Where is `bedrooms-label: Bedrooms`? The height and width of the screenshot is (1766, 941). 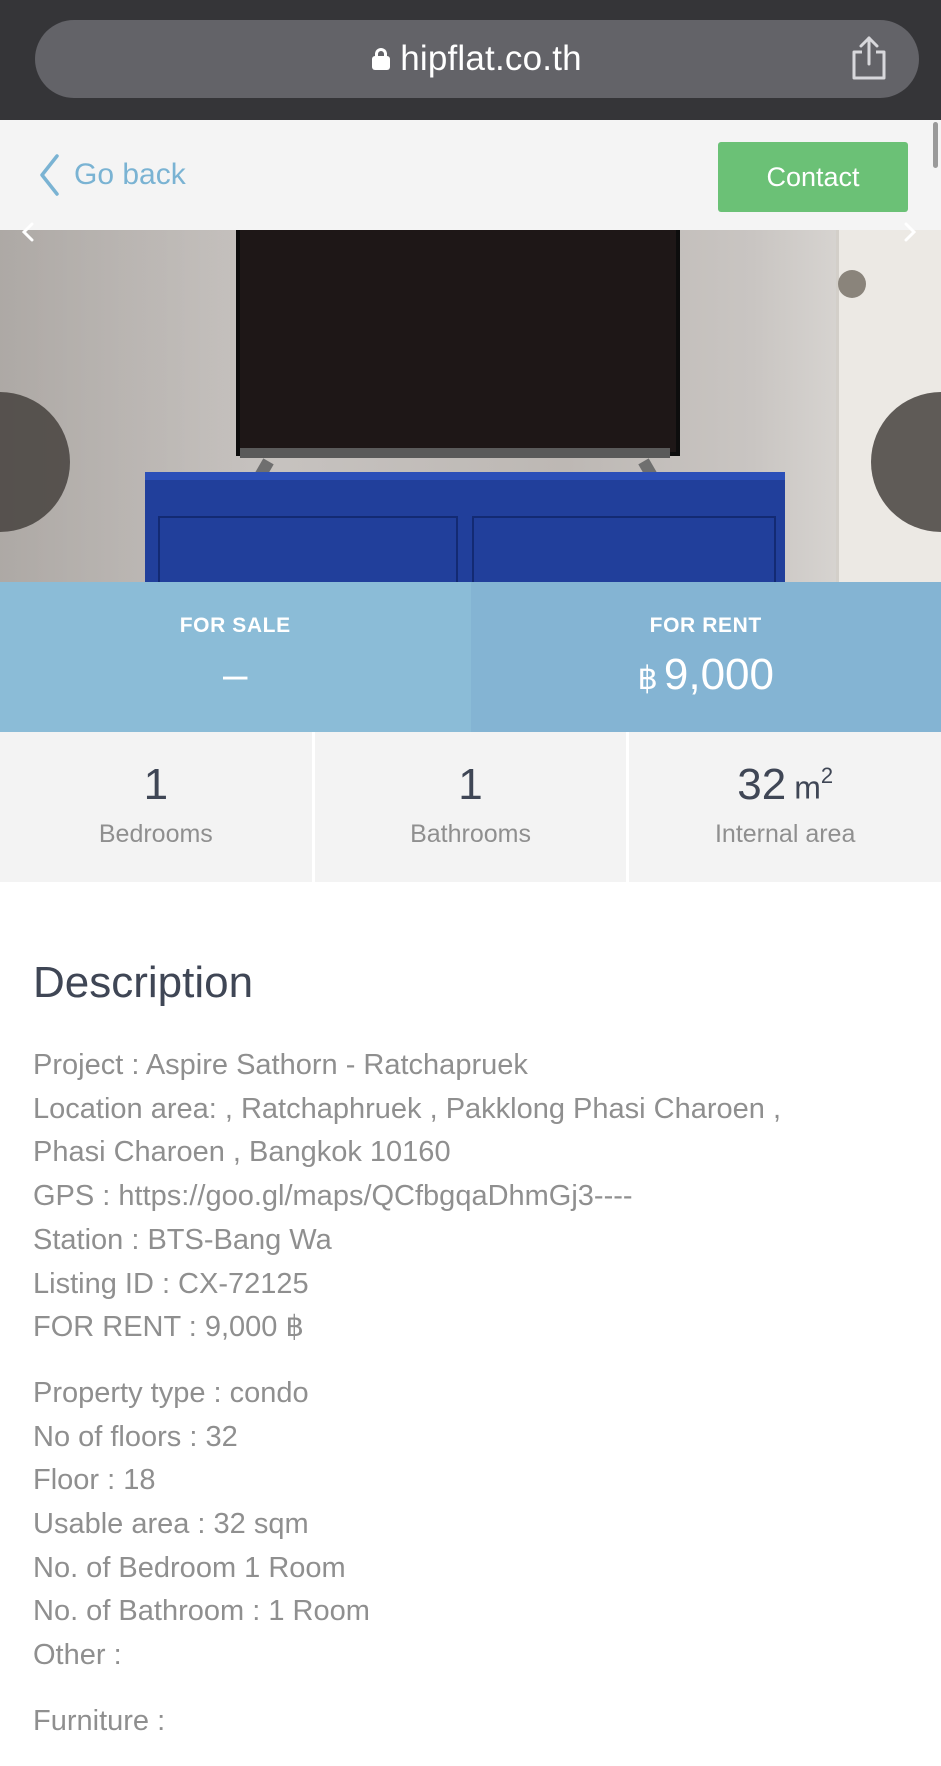 bedrooms-label: Bedrooms is located at coordinates (156, 834).